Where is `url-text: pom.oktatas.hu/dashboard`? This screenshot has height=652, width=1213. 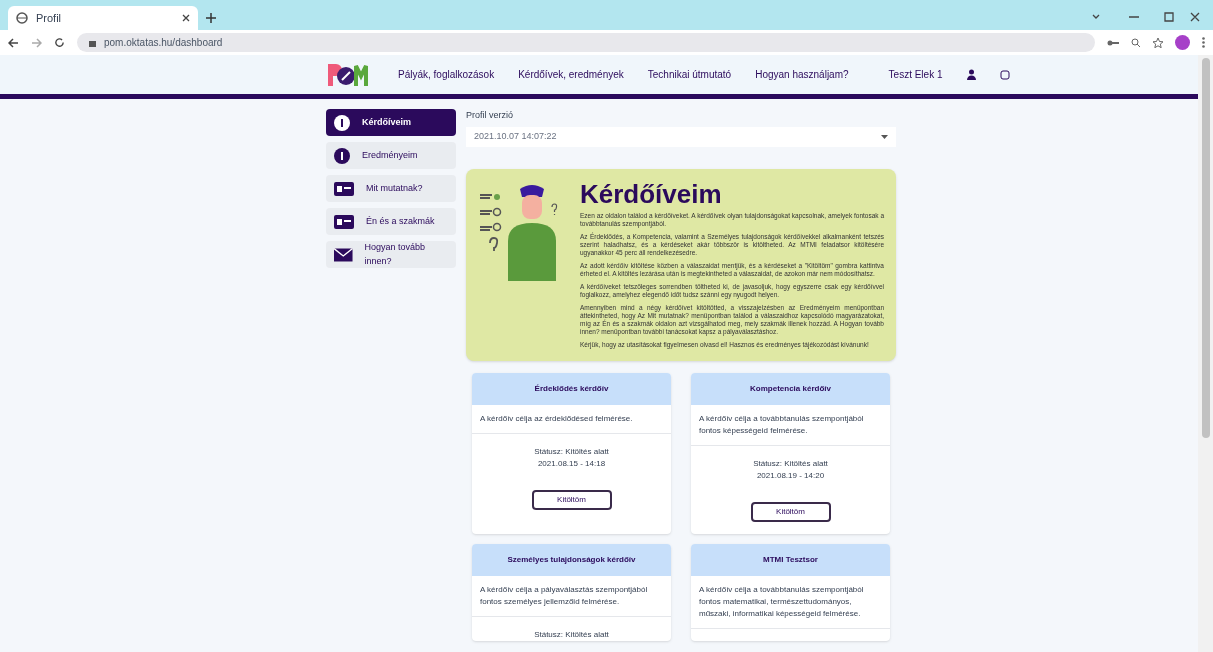
url-text: pom.oktatas.hu/dashboard is located at coordinates (163, 43).